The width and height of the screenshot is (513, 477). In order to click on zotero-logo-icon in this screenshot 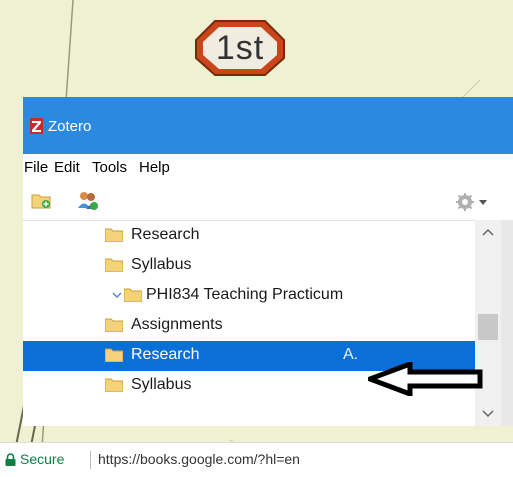, I will do `click(36, 126)`.